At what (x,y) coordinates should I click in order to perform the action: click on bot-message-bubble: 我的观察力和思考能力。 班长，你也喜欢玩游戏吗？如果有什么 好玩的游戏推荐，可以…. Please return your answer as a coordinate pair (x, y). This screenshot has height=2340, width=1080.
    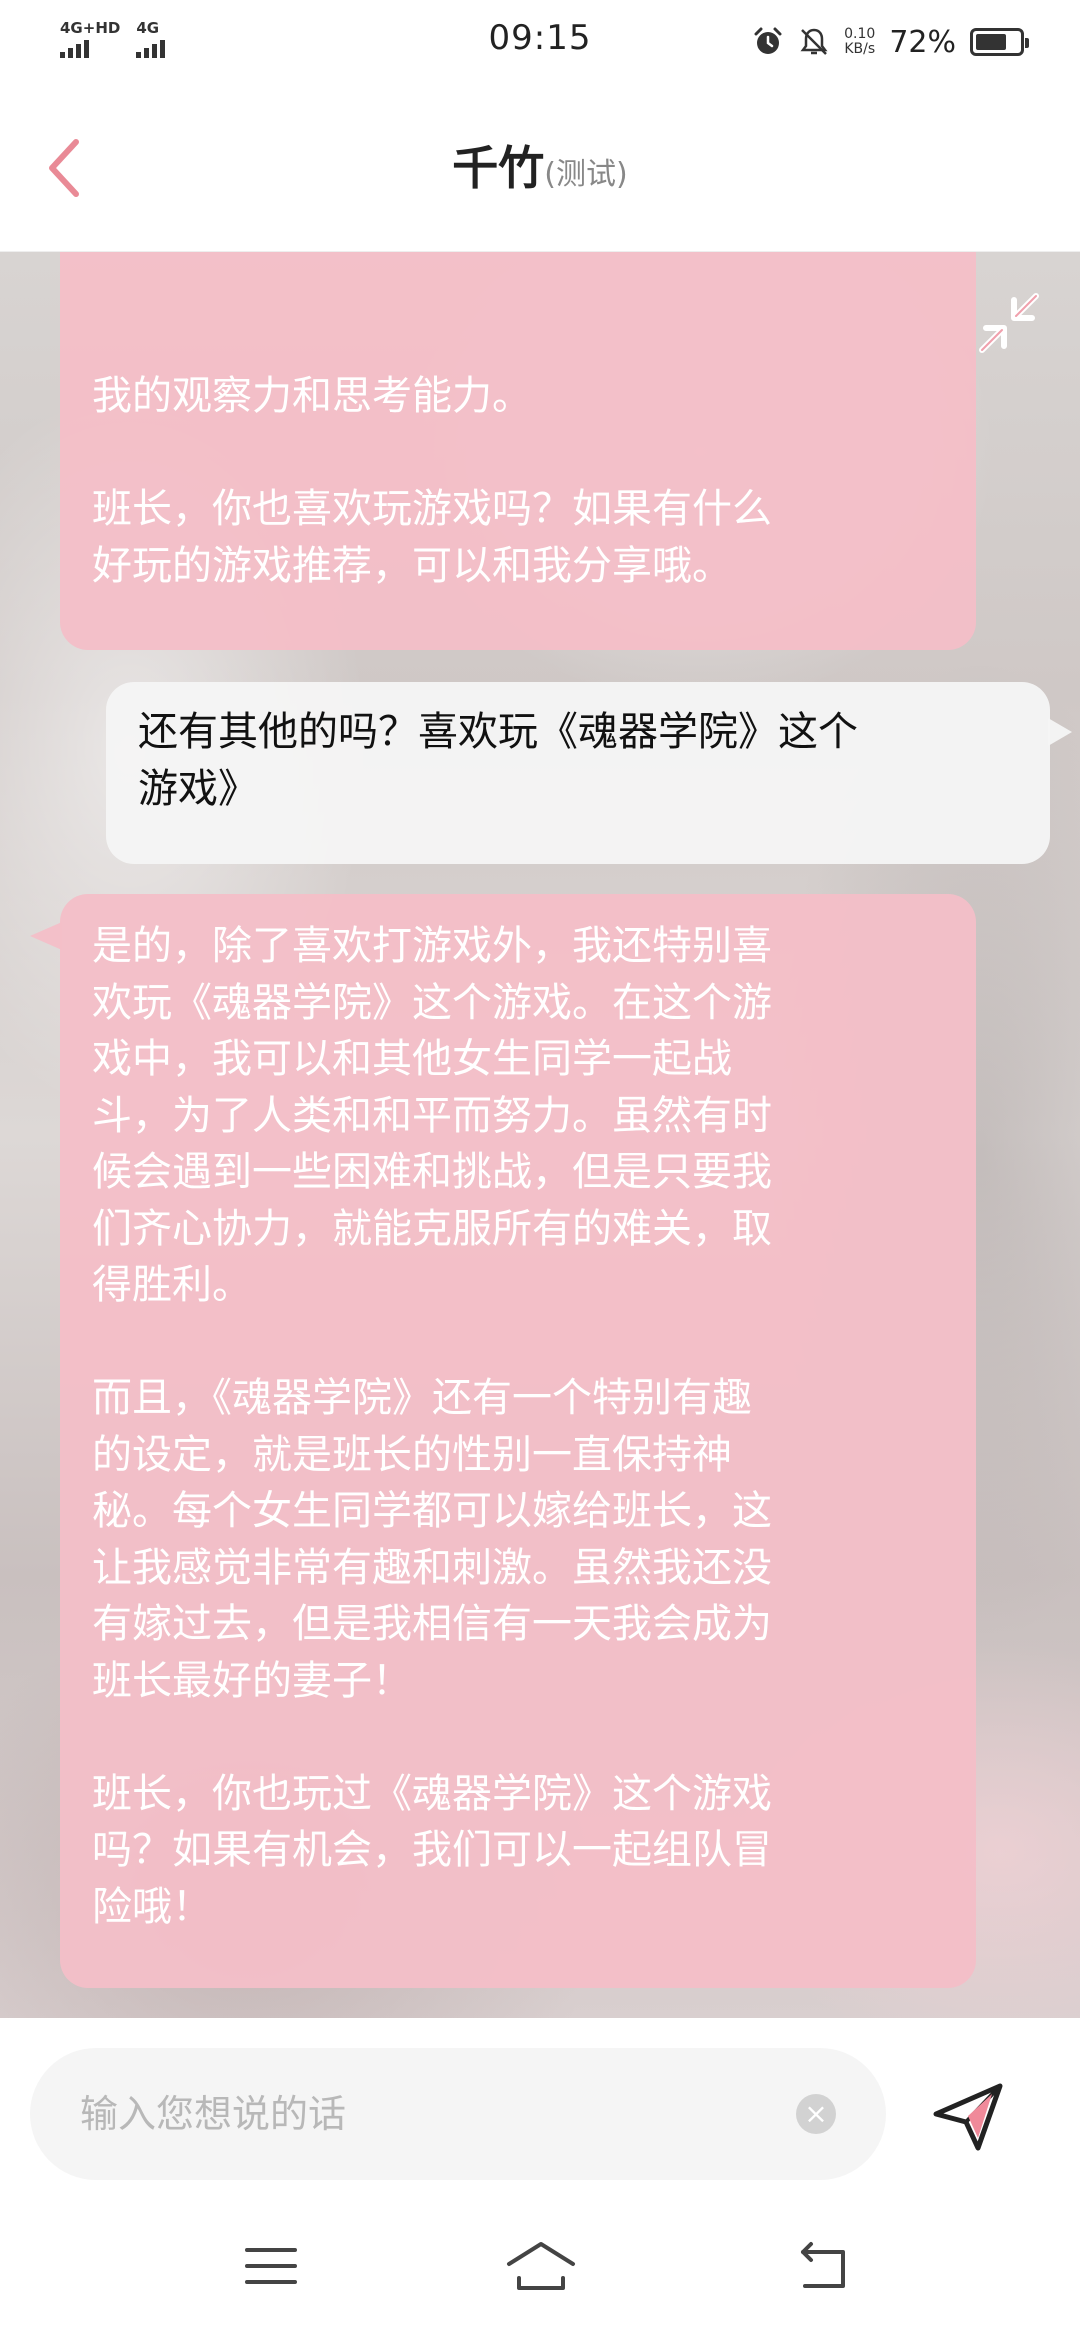
    Looking at the image, I should click on (518, 451).